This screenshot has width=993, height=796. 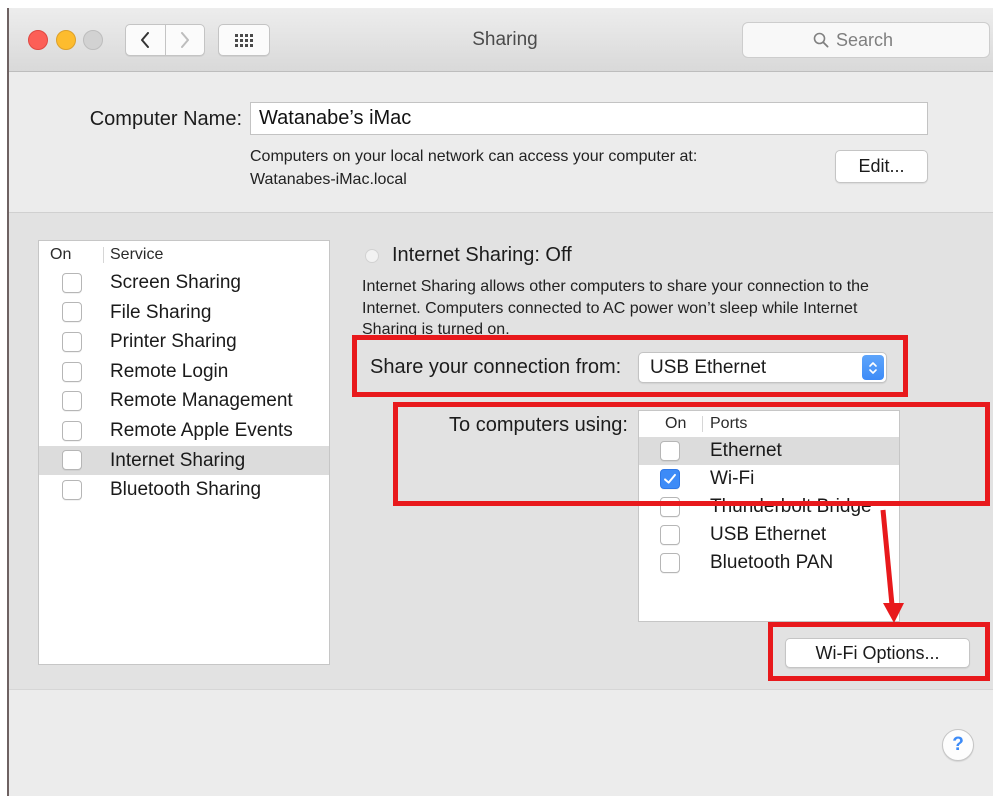 I want to click on port-row-thunderbolt-bridge: Thunderbolt Bridge, so click(x=769, y=507).